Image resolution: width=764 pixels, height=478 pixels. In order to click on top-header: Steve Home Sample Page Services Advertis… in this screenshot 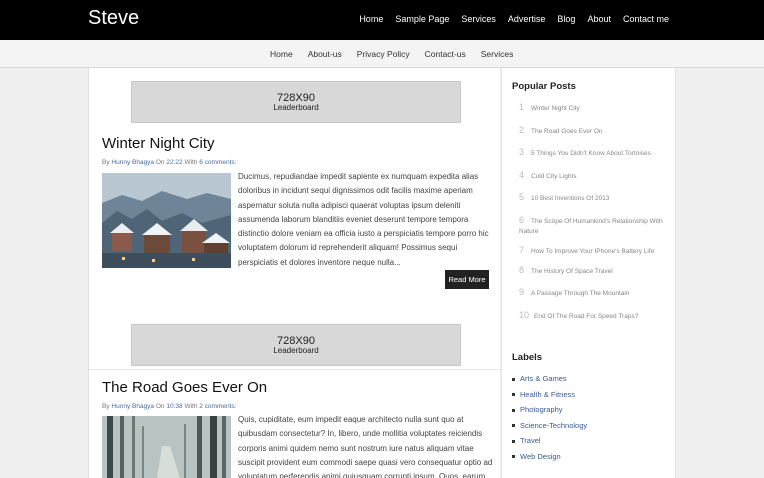, I will do `click(382, 20)`.